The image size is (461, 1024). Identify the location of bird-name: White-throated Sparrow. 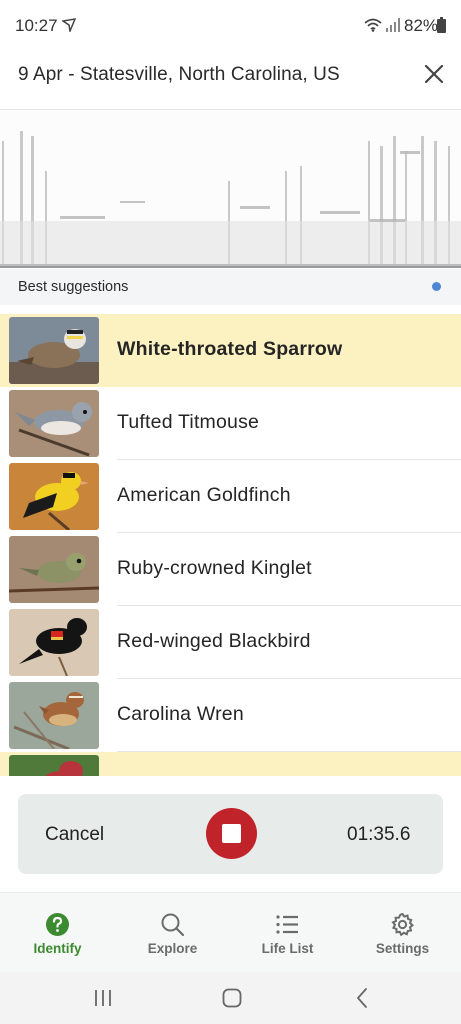
(230, 349).